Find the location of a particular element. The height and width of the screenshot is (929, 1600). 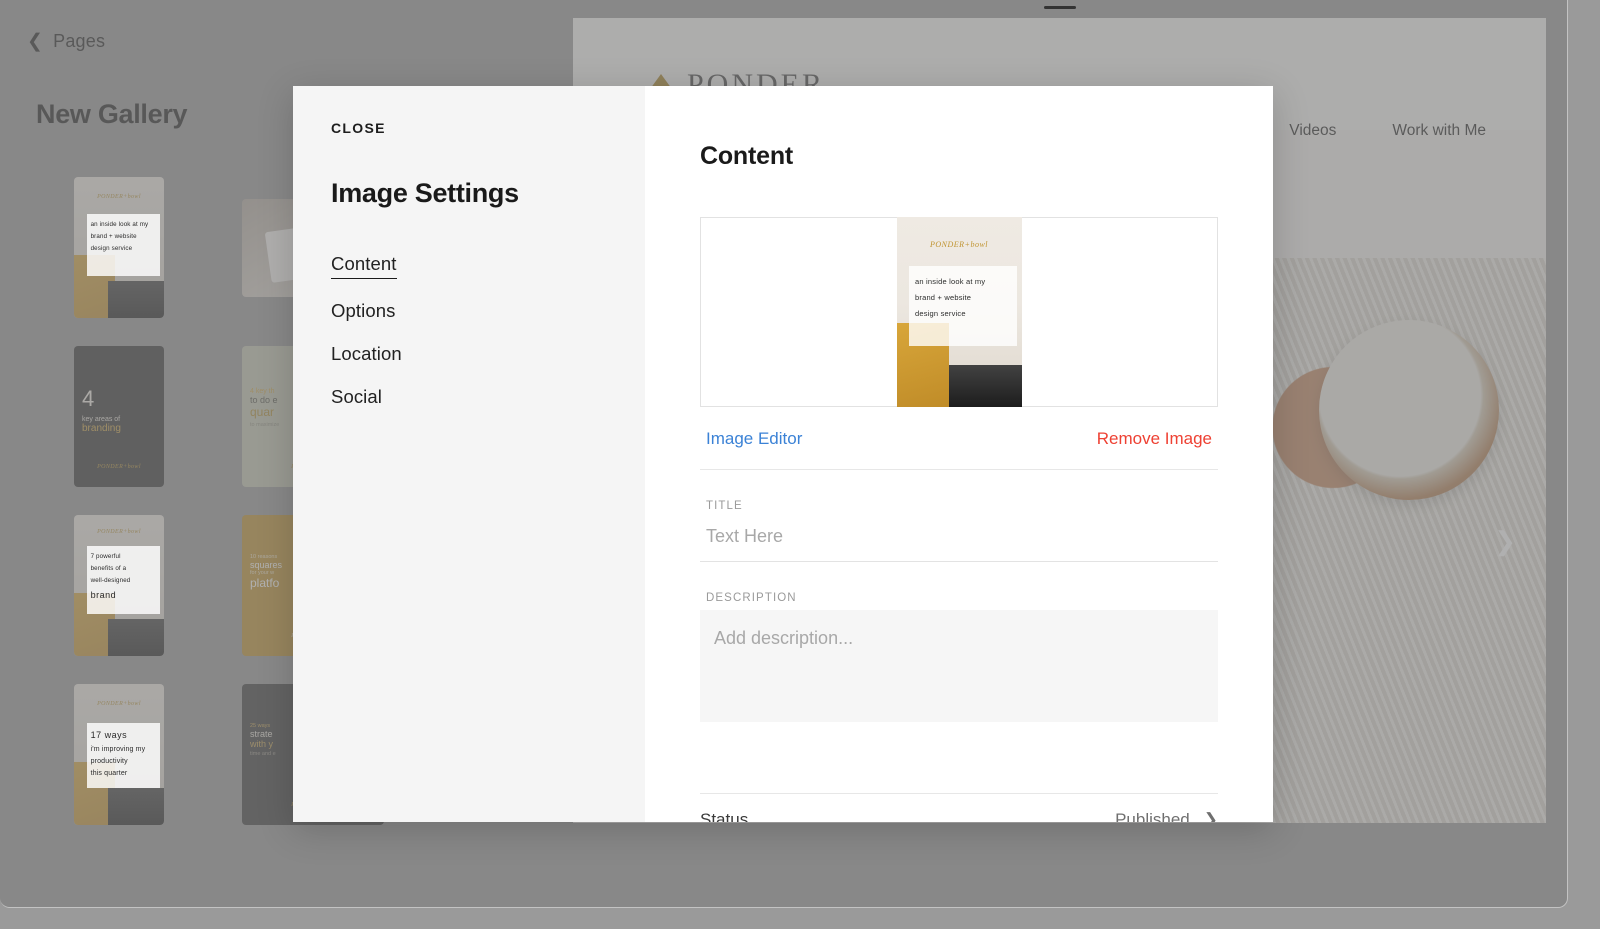

description-field-label: DESCRIPTION is located at coordinates (751, 598).